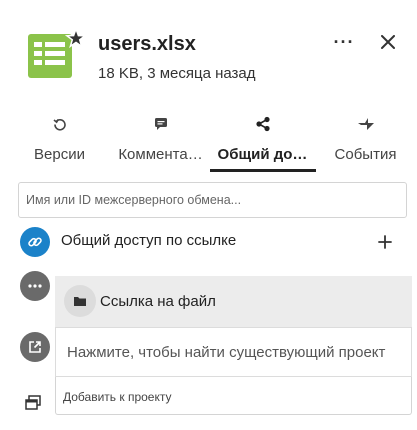 This screenshot has height=430, width=417. I want to click on more-options-button: ···, so click(344, 42).